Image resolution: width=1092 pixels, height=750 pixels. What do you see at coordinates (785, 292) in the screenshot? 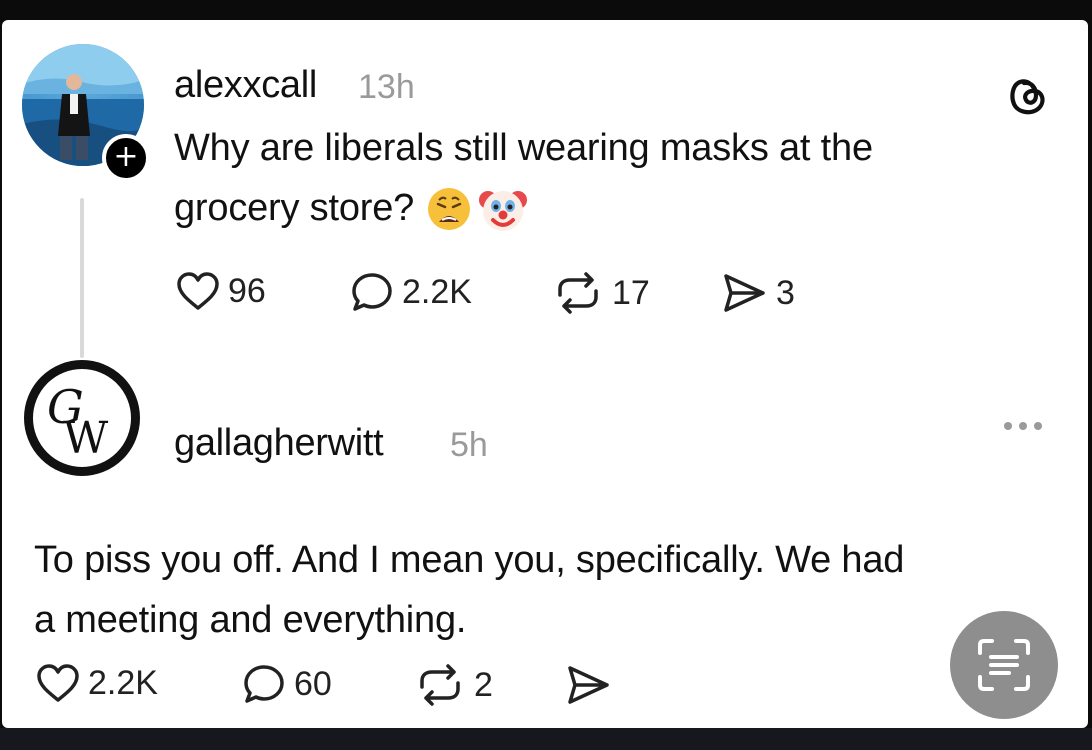
I see `post-share-count: 3` at bounding box center [785, 292].